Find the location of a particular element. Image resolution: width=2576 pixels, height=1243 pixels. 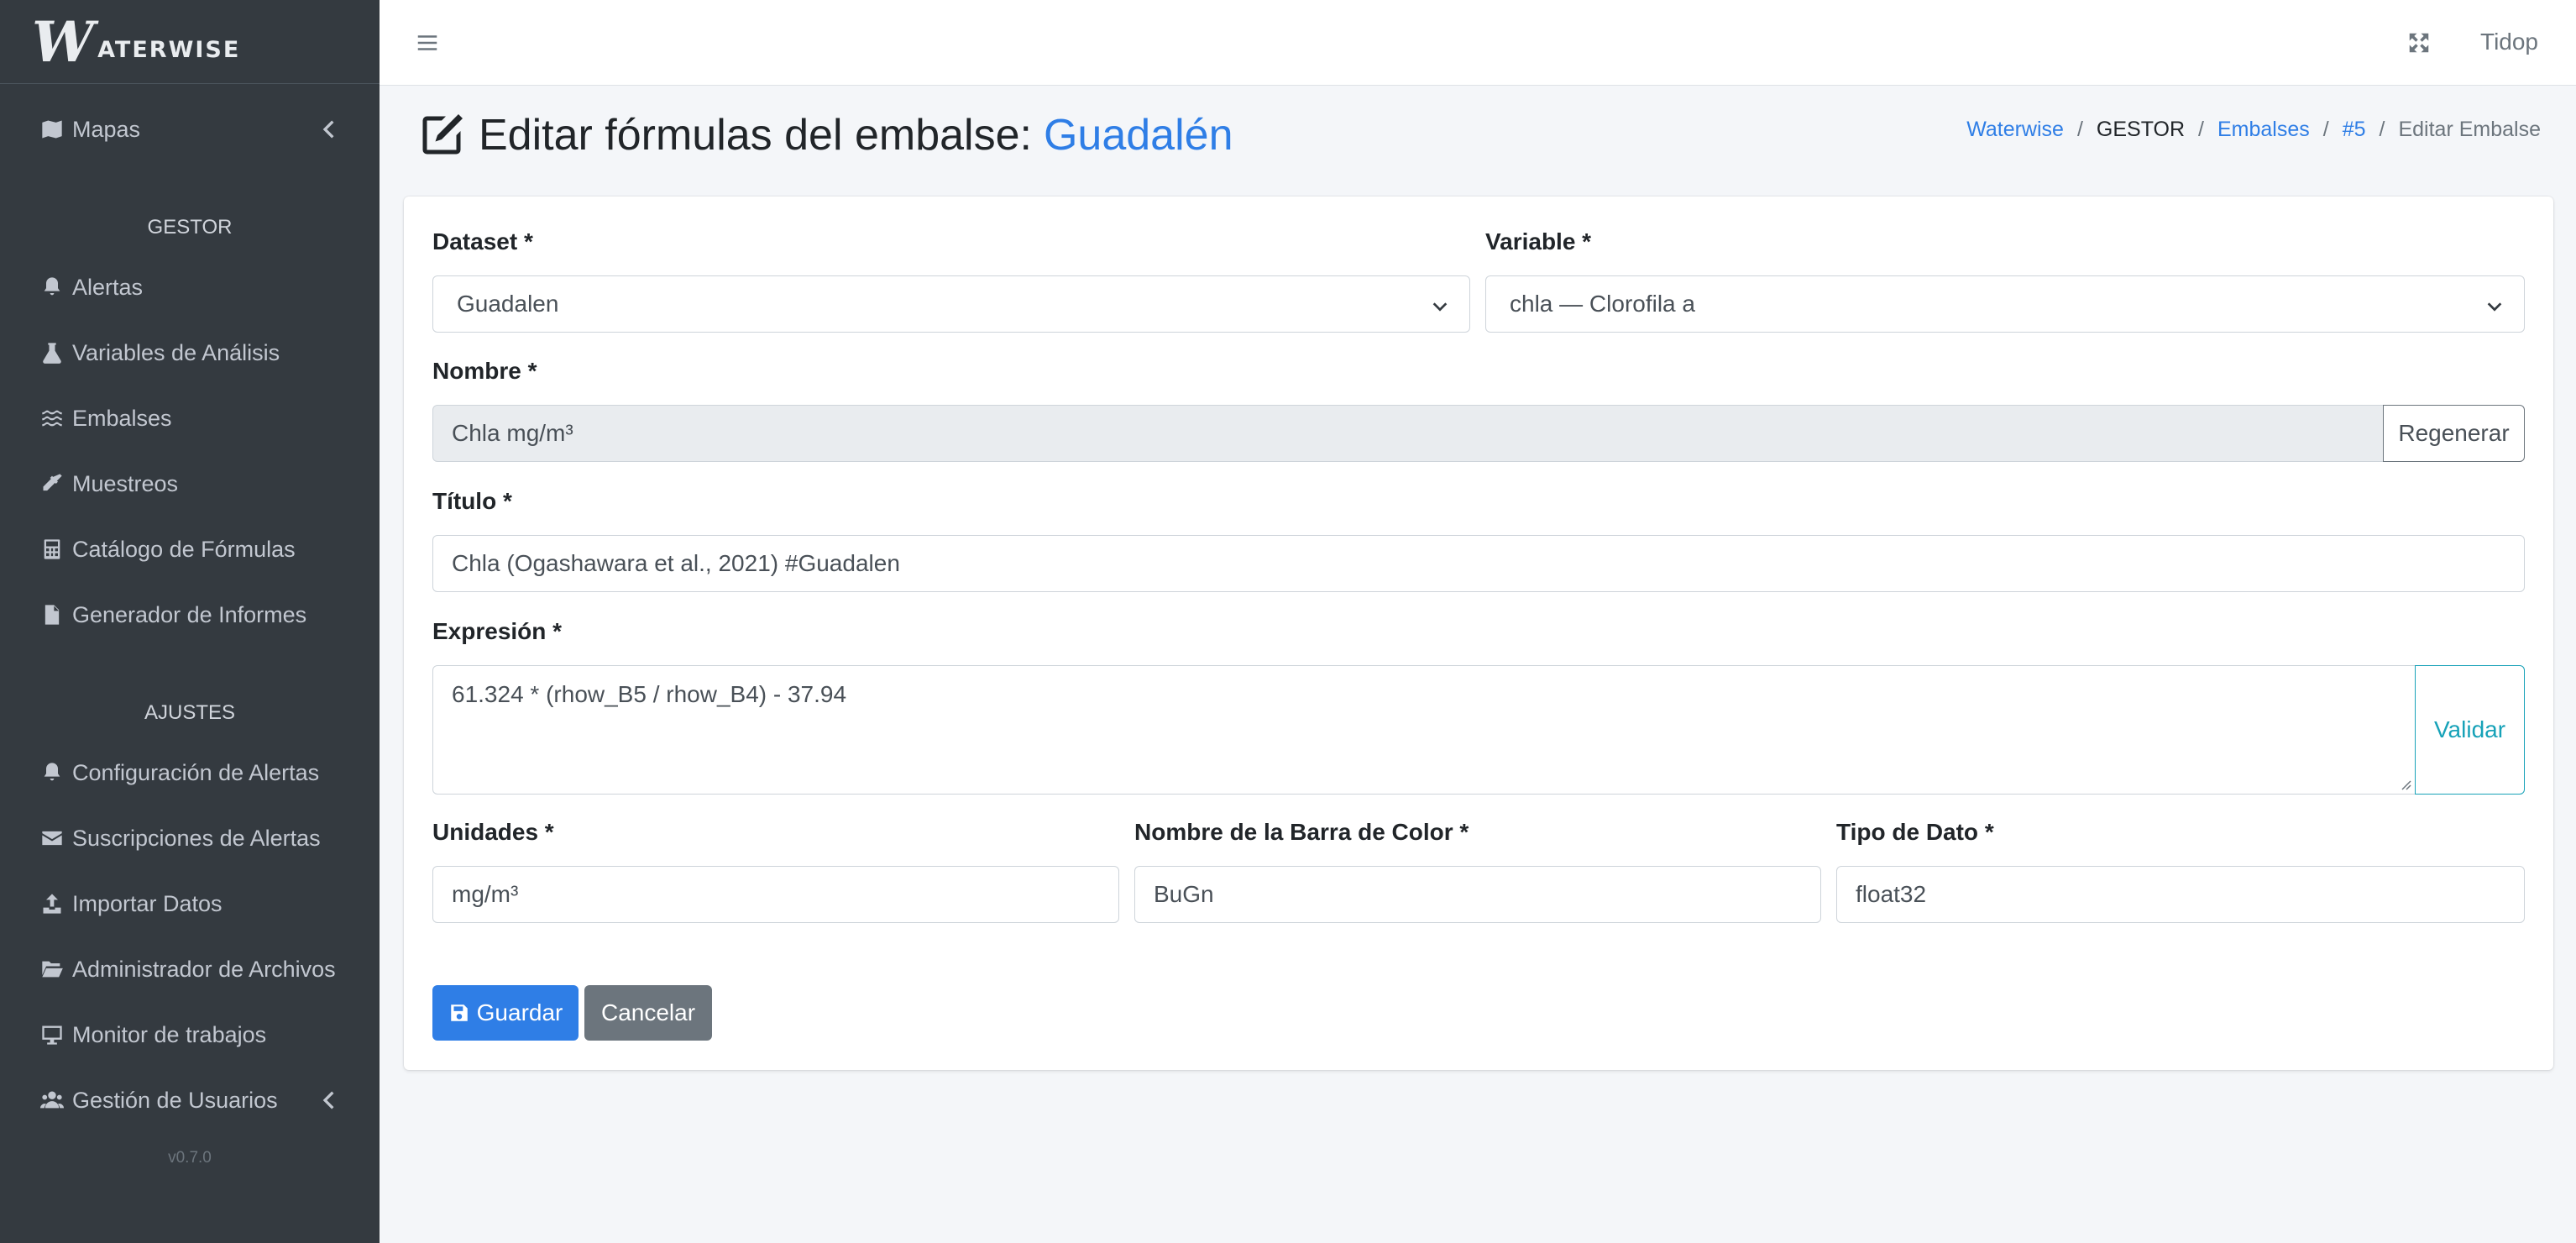

title-prefix: Editar fórmulas del embalse: is located at coordinates (755, 135).